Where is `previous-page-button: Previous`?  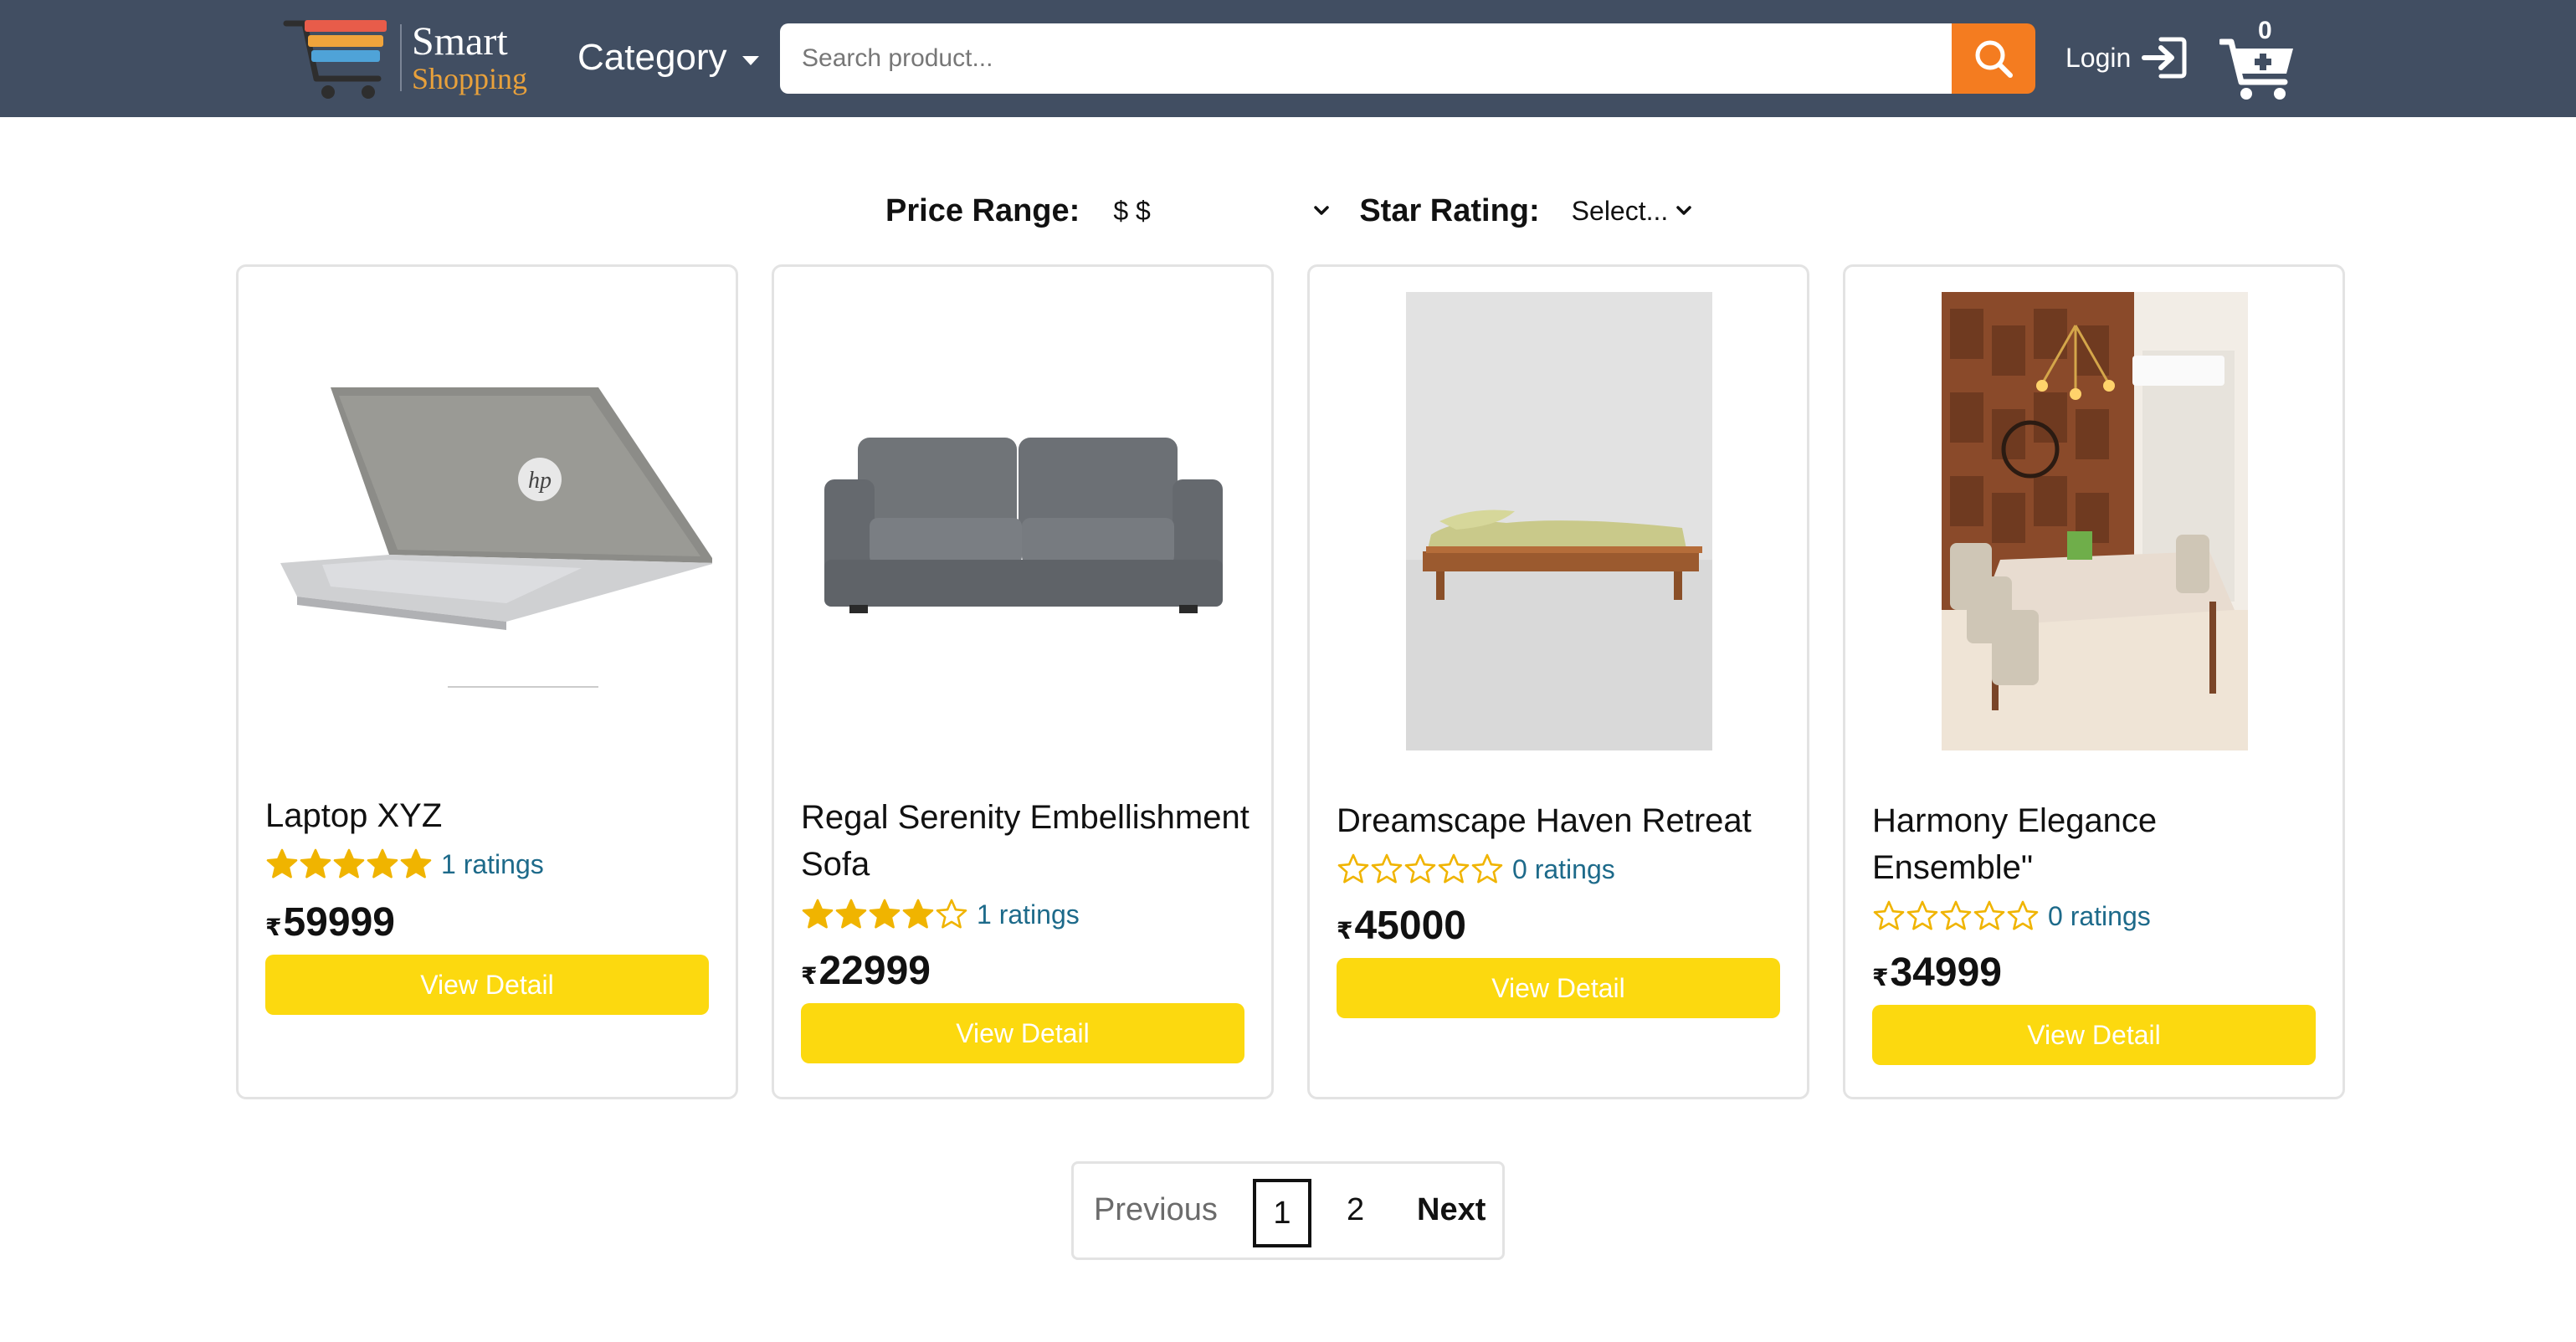
previous-page-button: Previous is located at coordinates (1156, 1210).